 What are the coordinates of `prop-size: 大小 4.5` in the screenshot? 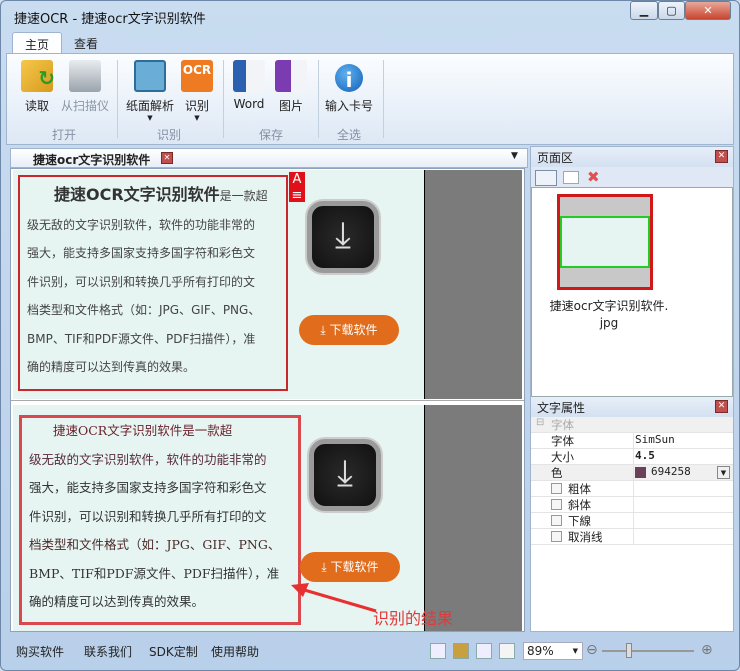 It's located at (632, 457).